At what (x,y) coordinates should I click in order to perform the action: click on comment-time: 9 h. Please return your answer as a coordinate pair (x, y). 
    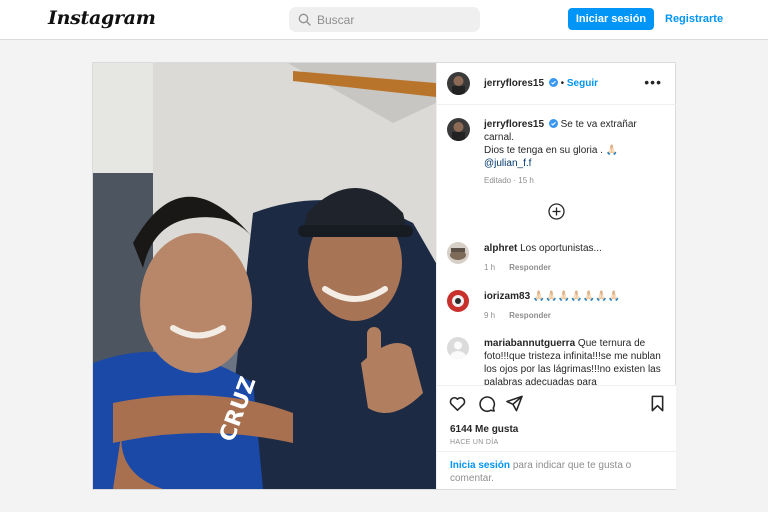
    Looking at the image, I should click on (490, 315).